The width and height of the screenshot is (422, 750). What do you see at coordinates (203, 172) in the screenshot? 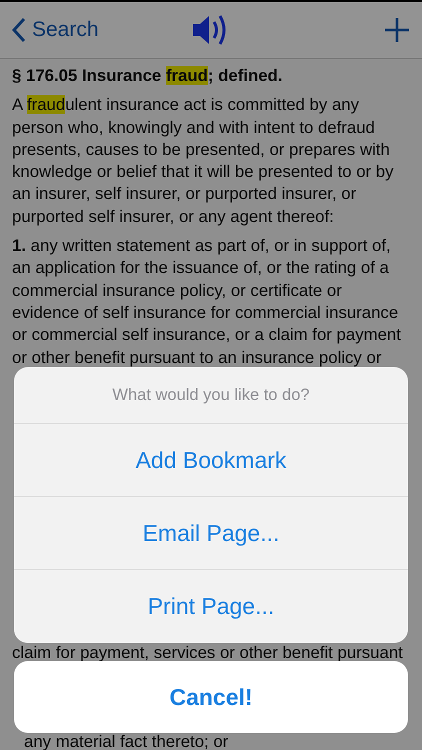
I see `body-text: knowledge or belief that it will be presented to or by` at bounding box center [203, 172].